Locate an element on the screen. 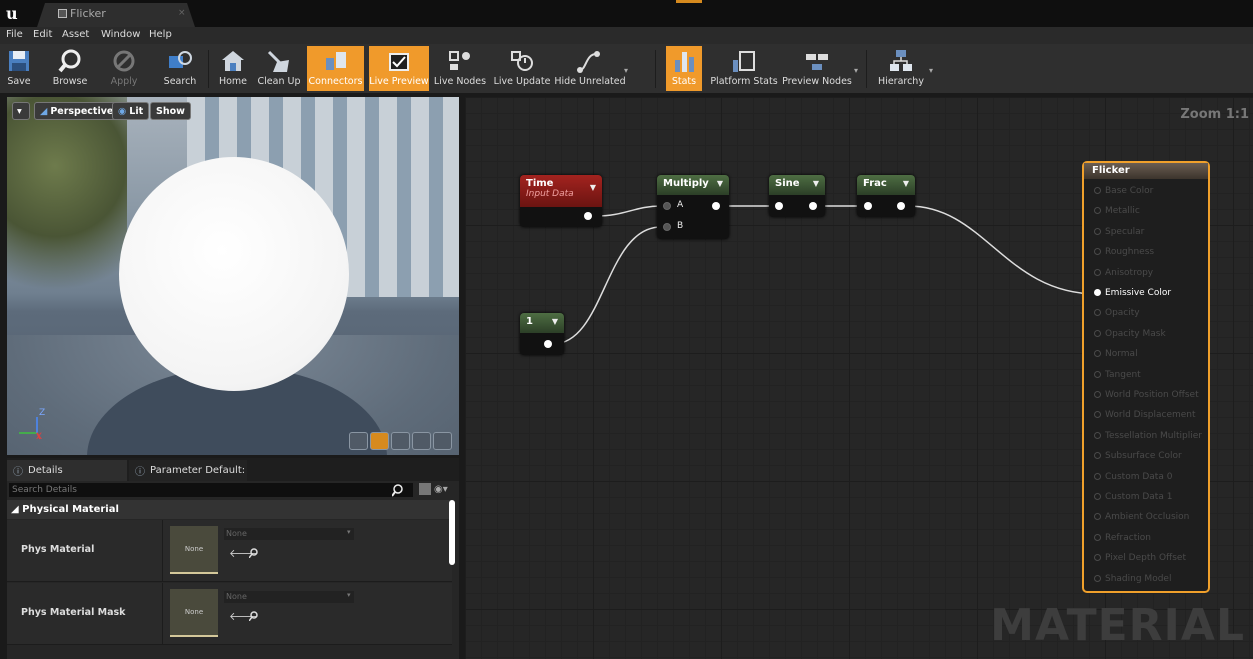 Image resolution: width=1253 pixels, height=659 pixels. save-button: Save is located at coordinates (19, 68).